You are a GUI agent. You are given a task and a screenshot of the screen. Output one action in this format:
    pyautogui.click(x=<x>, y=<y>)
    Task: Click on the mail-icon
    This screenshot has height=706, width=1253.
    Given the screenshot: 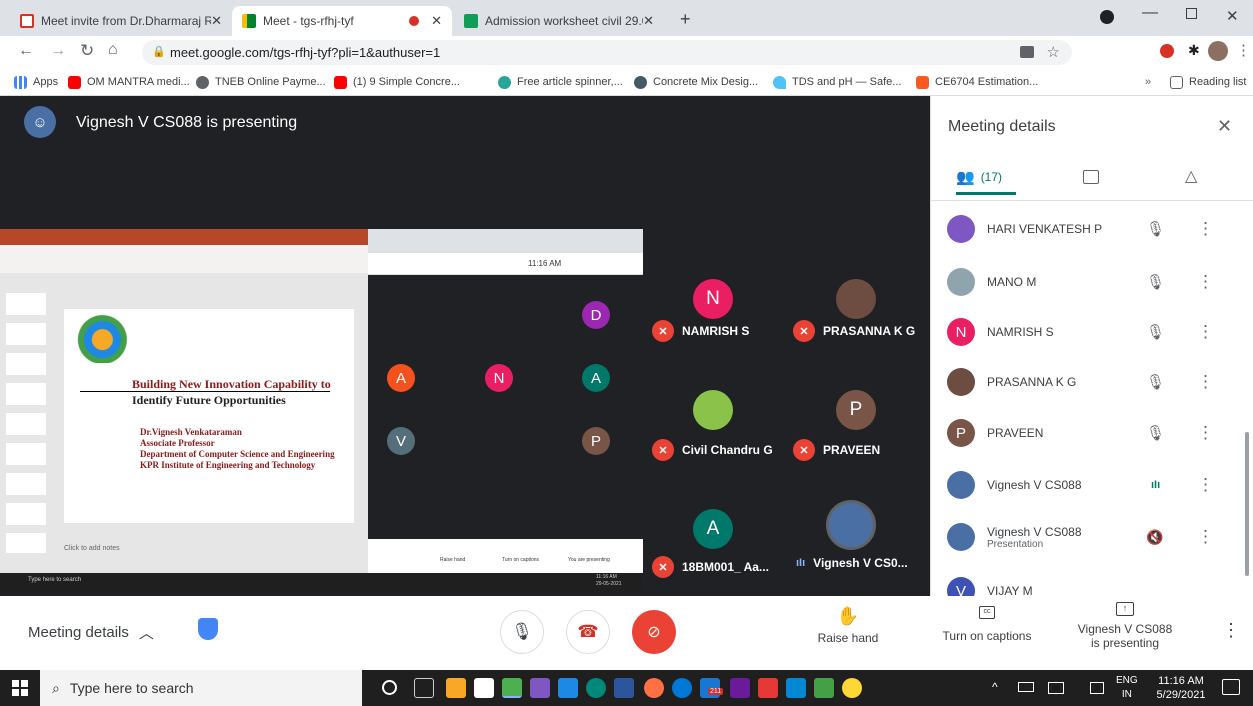 What is the action you would take?
    pyautogui.click(x=568, y=688)
    